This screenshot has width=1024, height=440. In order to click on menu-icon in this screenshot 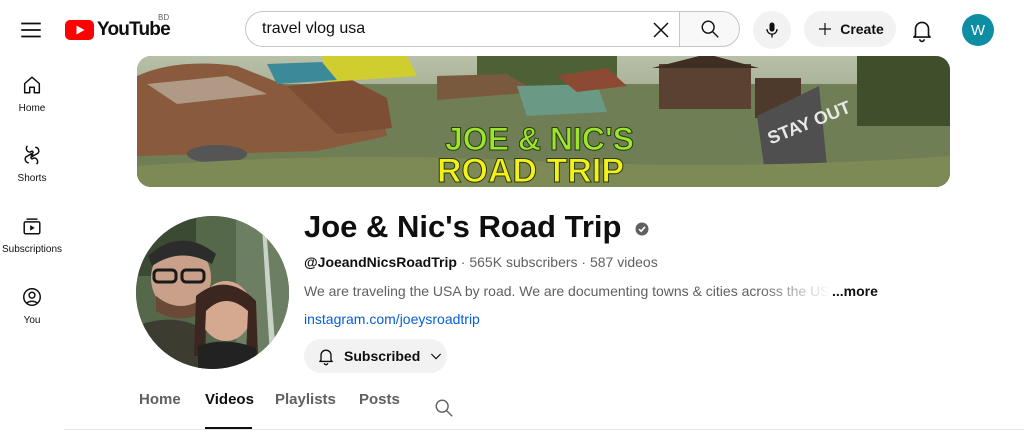, I will do `click(31, 30)`.